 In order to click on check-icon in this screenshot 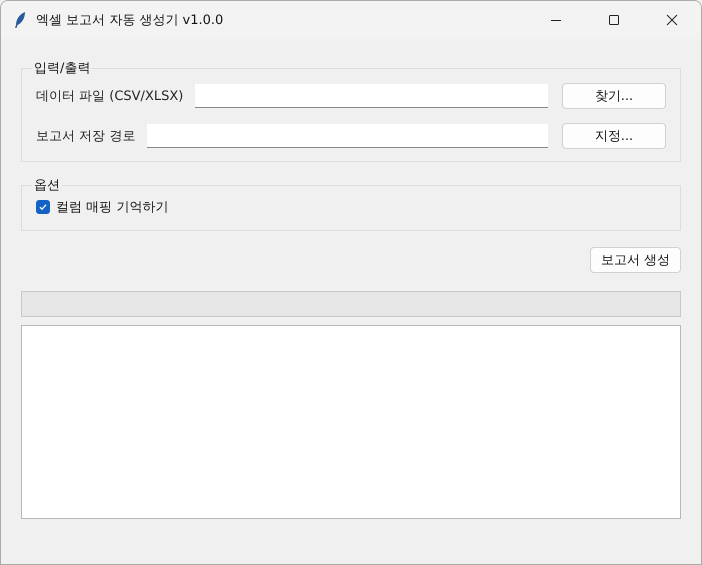, I will do `click(43, 207)`.